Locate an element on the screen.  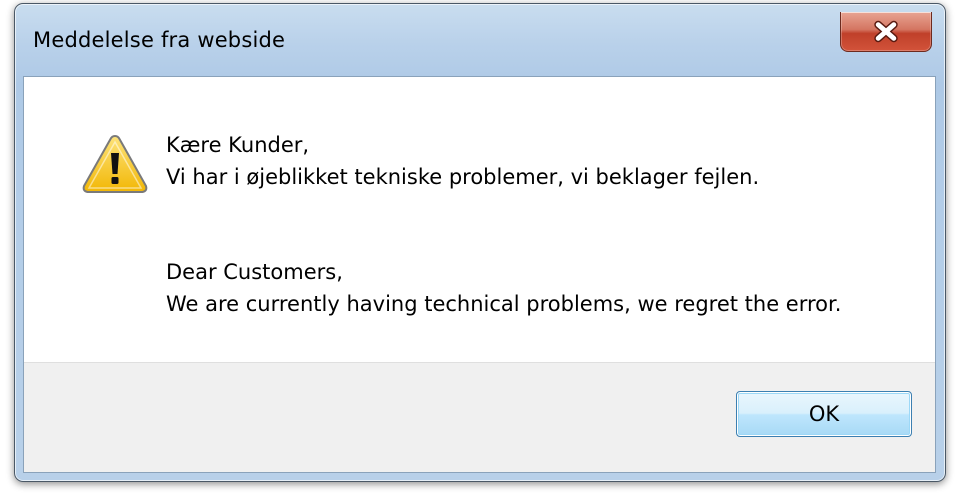
close-icon is located at coordinates (886, 31).